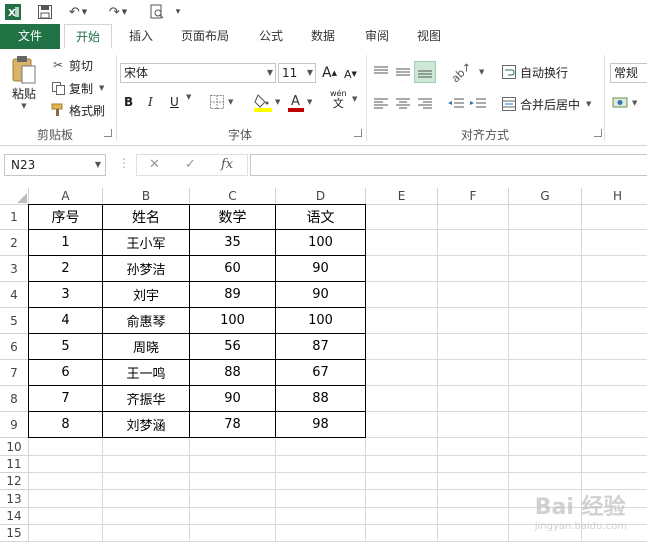 This screenshot has width=647, height=548. Describe the element at coordinates (146, 242) in the screenshot. I see `table-cell: 王小军` at that location.